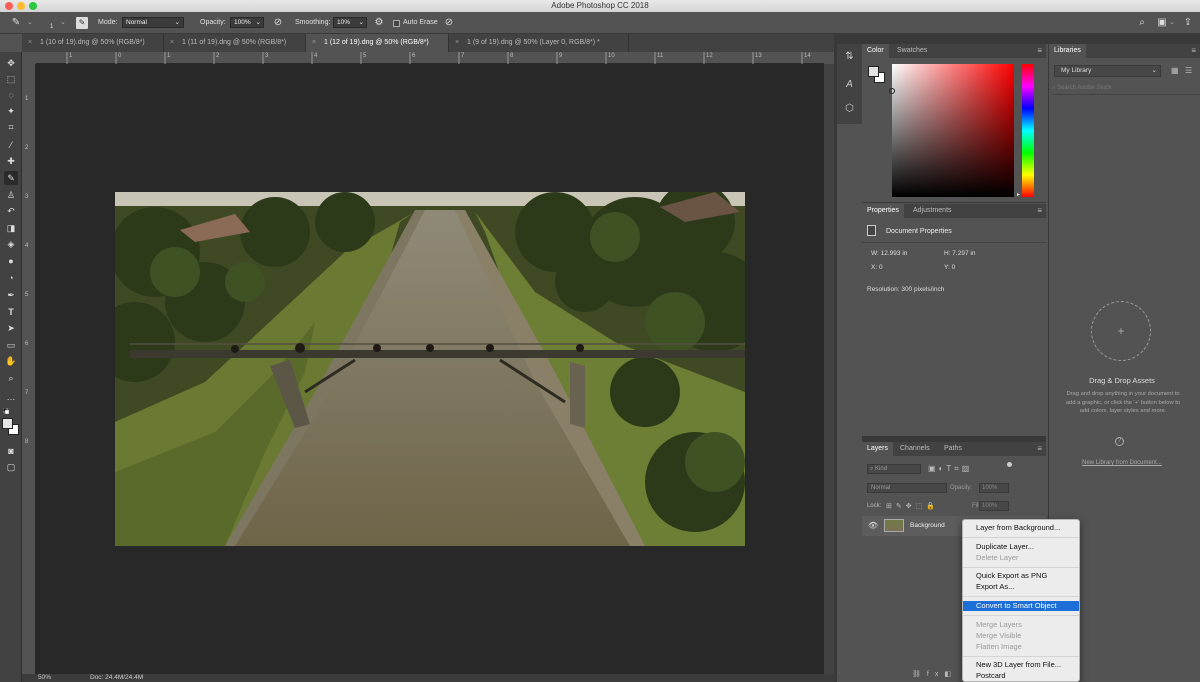 This screenshot has width=1200, height=682. Describe the element at coordinates (994, 488) in the screenshot. I see `layer-opacity-field: 100%` at that location.